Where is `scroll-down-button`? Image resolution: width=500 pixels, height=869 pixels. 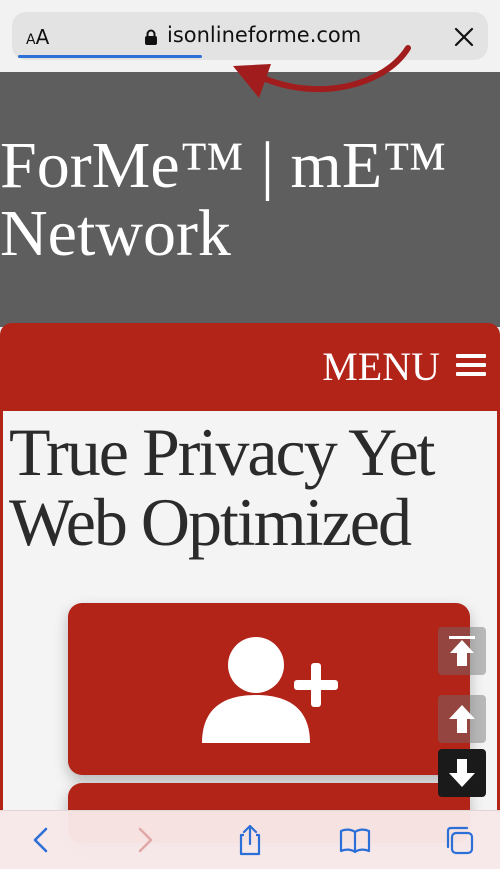
scroll-down-button is located at coordinates (462, 773).